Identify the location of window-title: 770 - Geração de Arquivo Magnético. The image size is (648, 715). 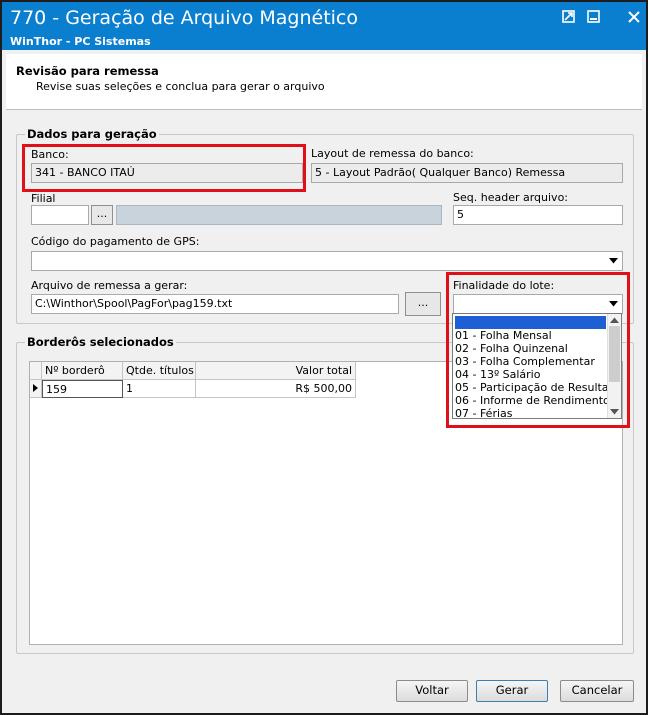
(184, 18).